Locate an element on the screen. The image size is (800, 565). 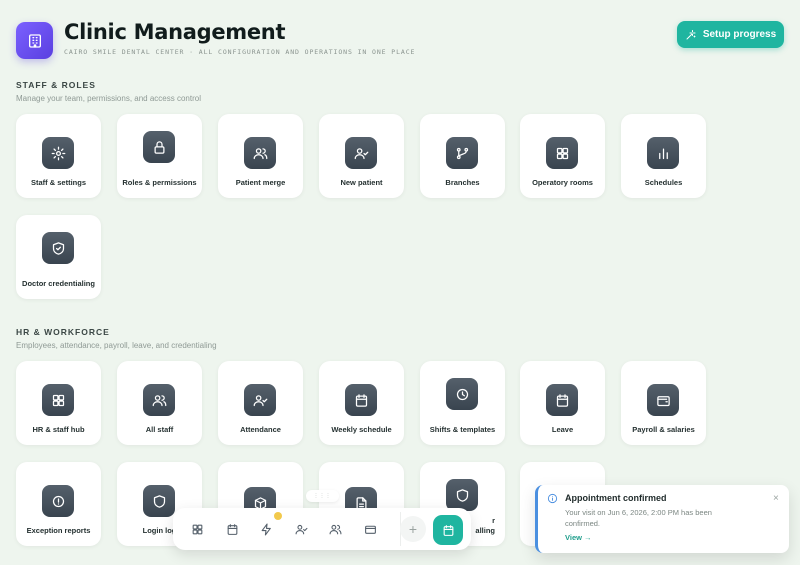
card-operatory-rooms: Operatory rooms is located at coordinates (562, 156).